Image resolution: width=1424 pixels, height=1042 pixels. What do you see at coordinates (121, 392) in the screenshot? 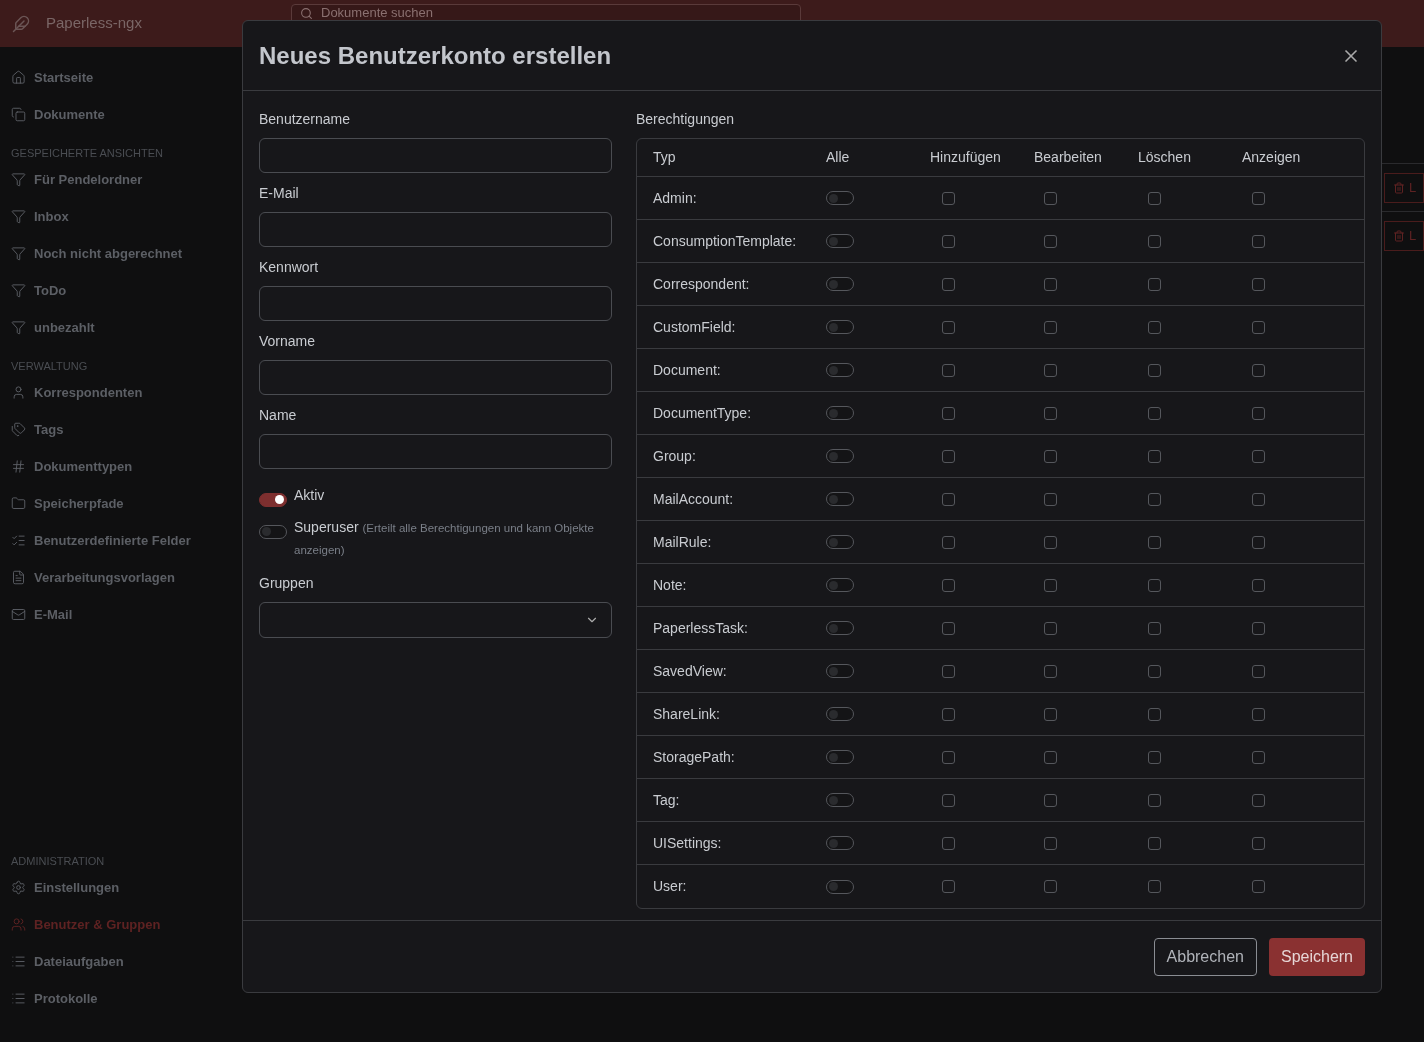
I see `sidebar-item: Korrespondenten` at bounding box center [121, 392].